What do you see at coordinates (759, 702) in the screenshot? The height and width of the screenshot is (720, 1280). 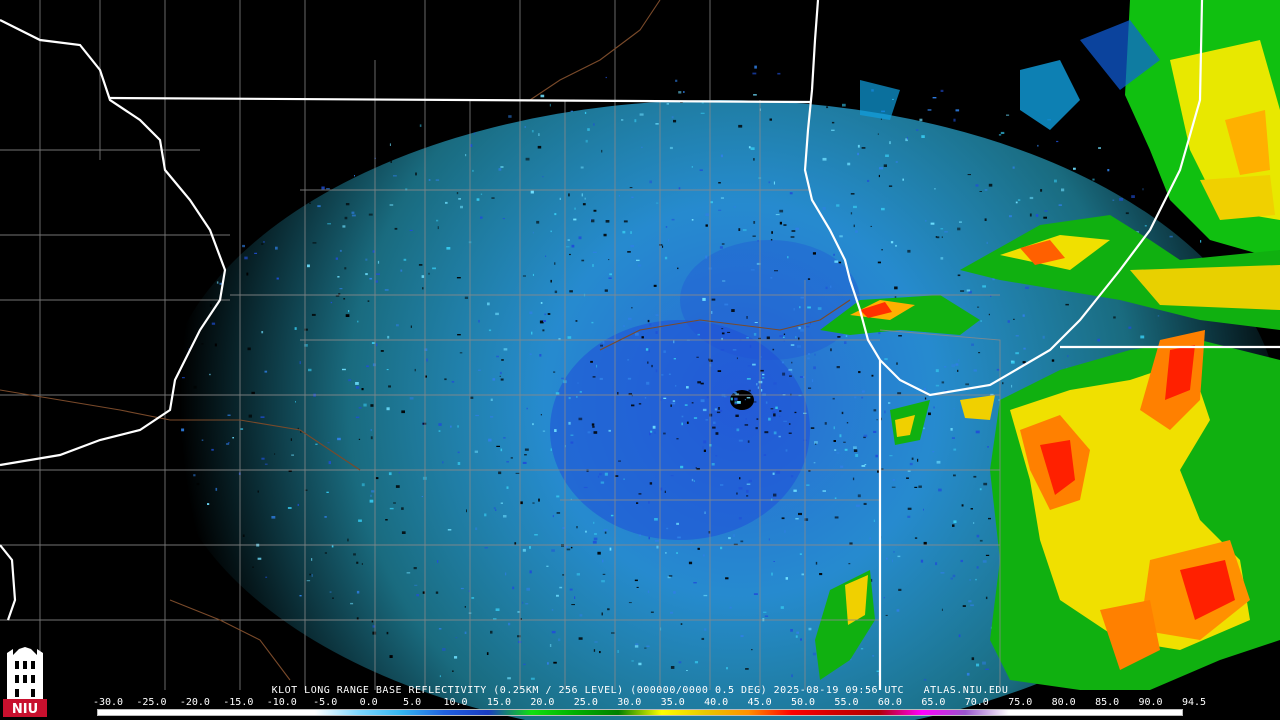 I see `scale-label: 45.0` at bounding box center [759, 702].